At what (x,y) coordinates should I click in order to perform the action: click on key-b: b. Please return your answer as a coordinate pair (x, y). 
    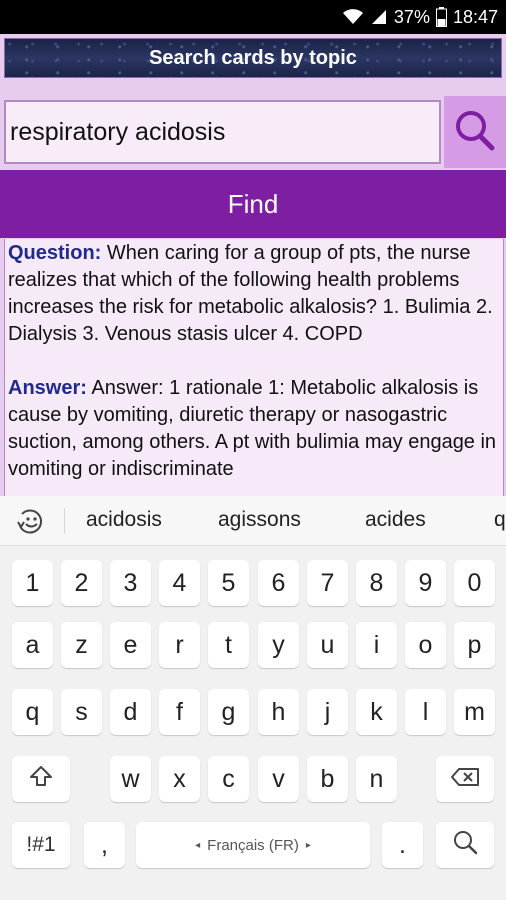
    Looking at the image, I should click on (327, 779).